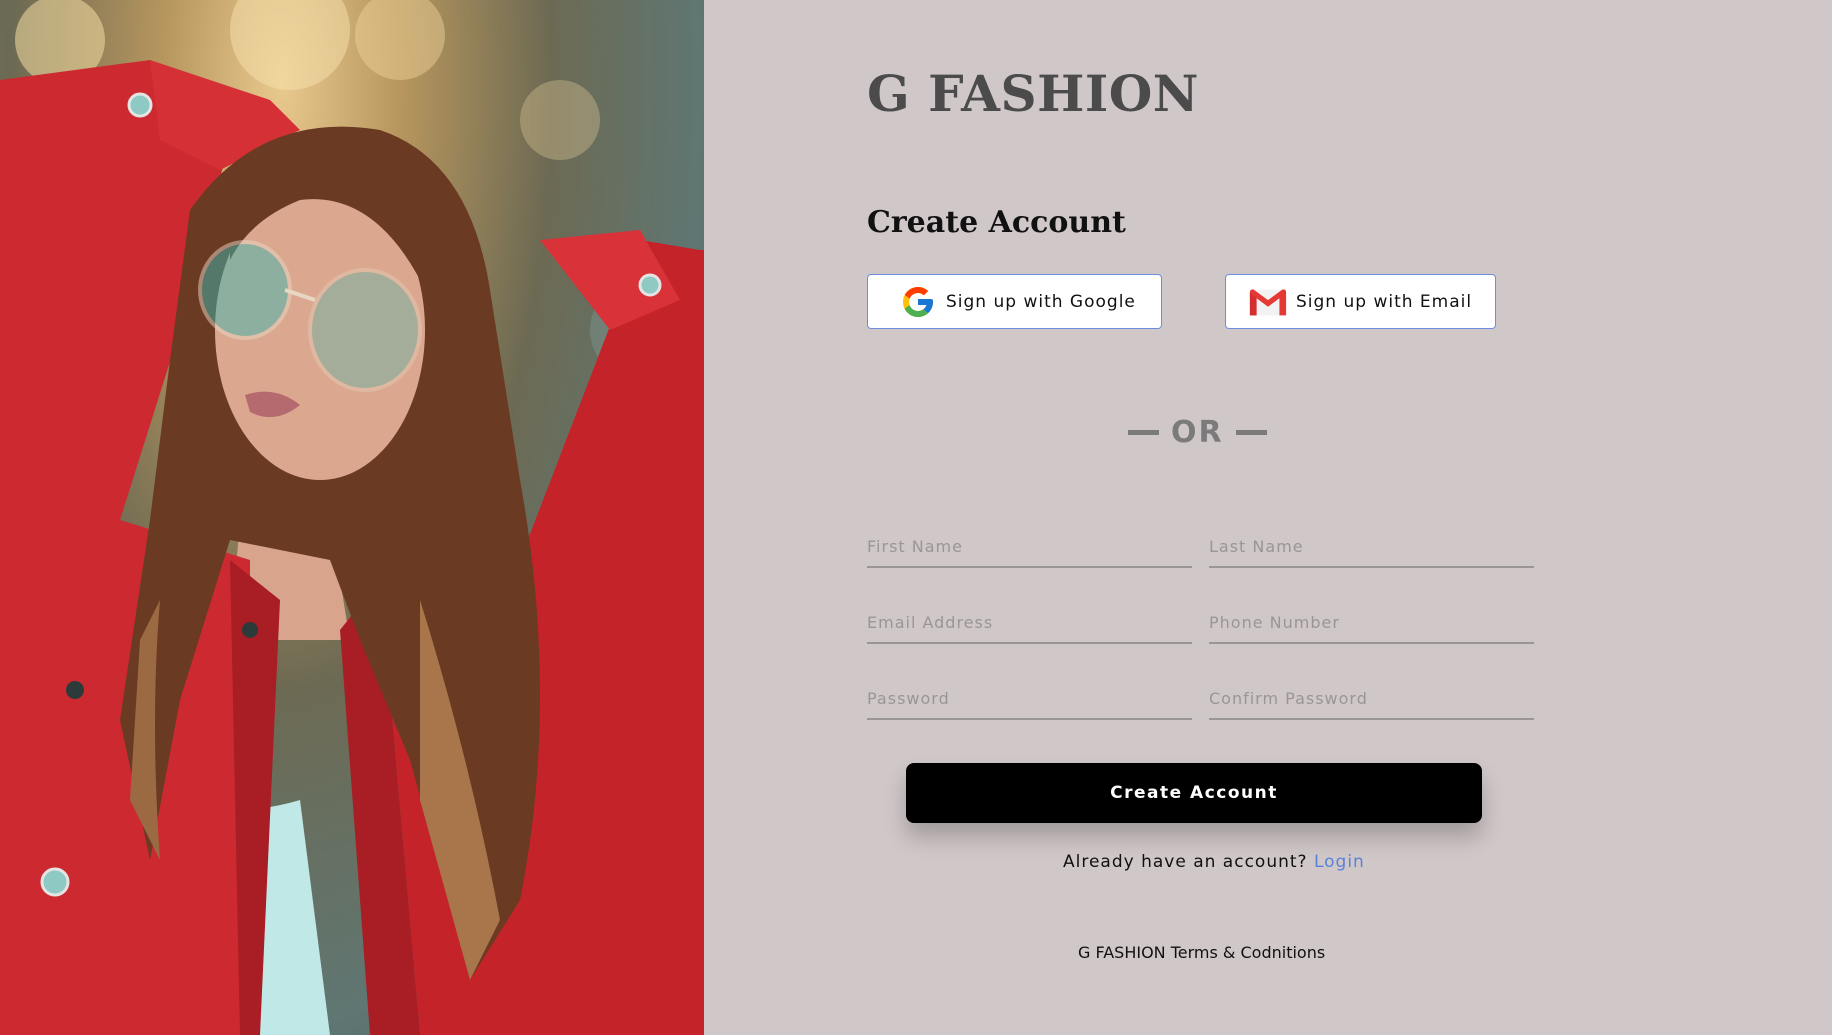 This screenshot has height=1035, width=1832. I want to click on form-heading: Create Account, so click(996, 222).